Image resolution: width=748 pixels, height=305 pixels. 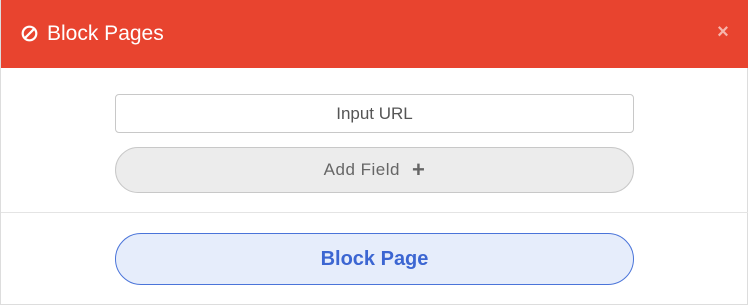 What do you see at coordinates (361, 169) in the screenshot?
I see `add-field-label: Add Field` at bounding box center [361, 169].